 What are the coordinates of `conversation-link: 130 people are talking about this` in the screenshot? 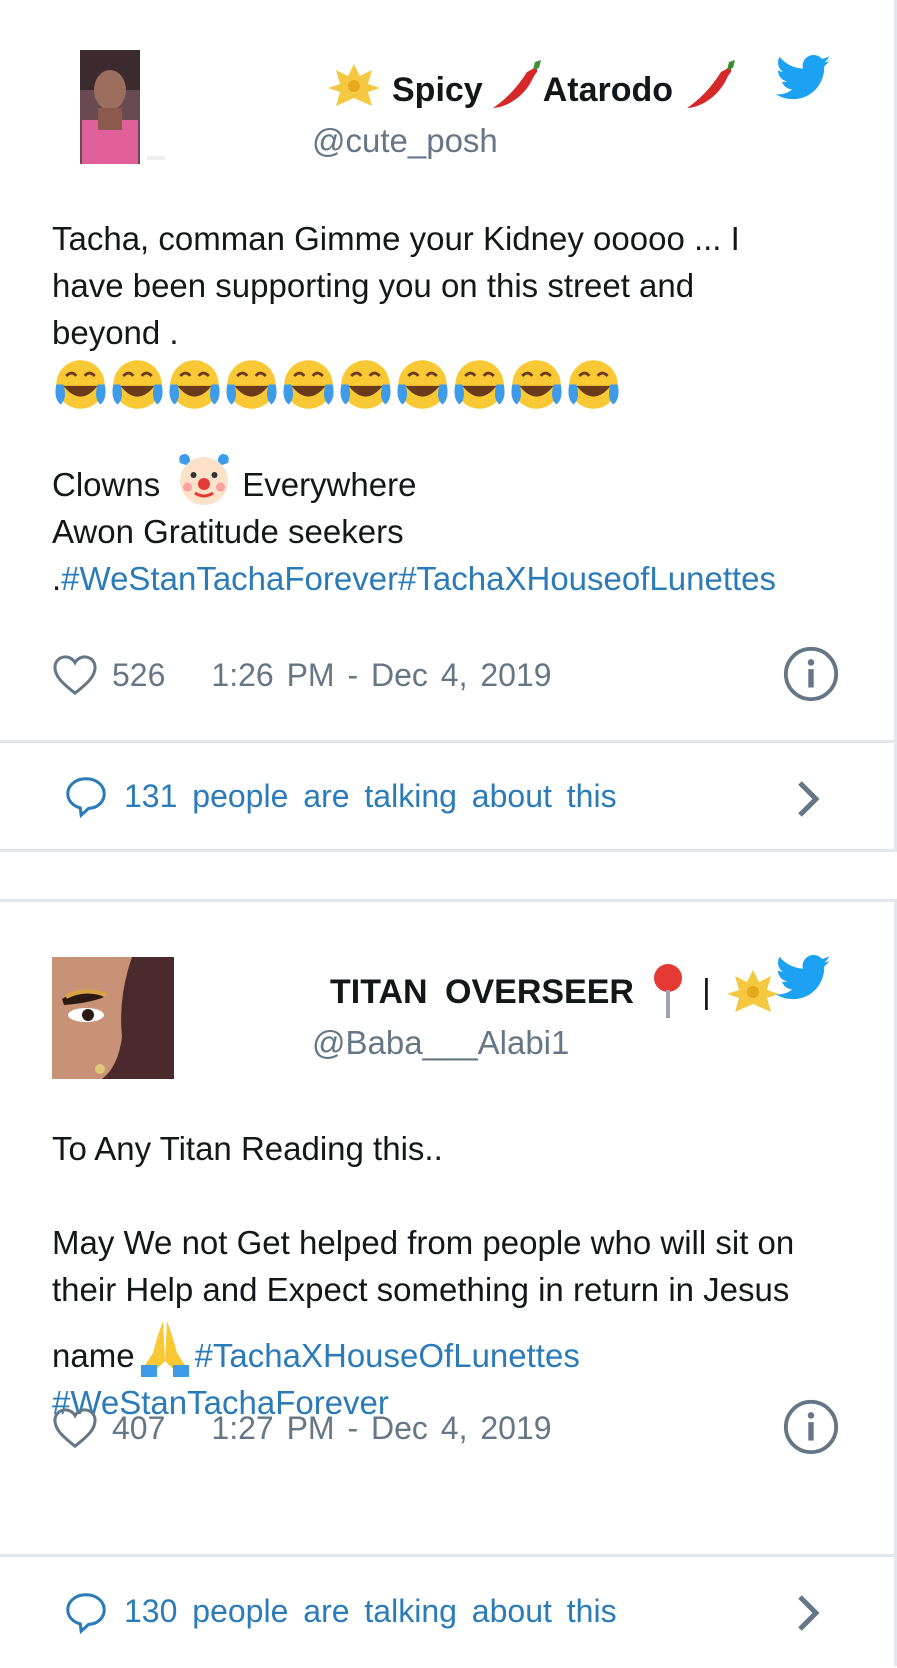 It's located at (448, 1610).